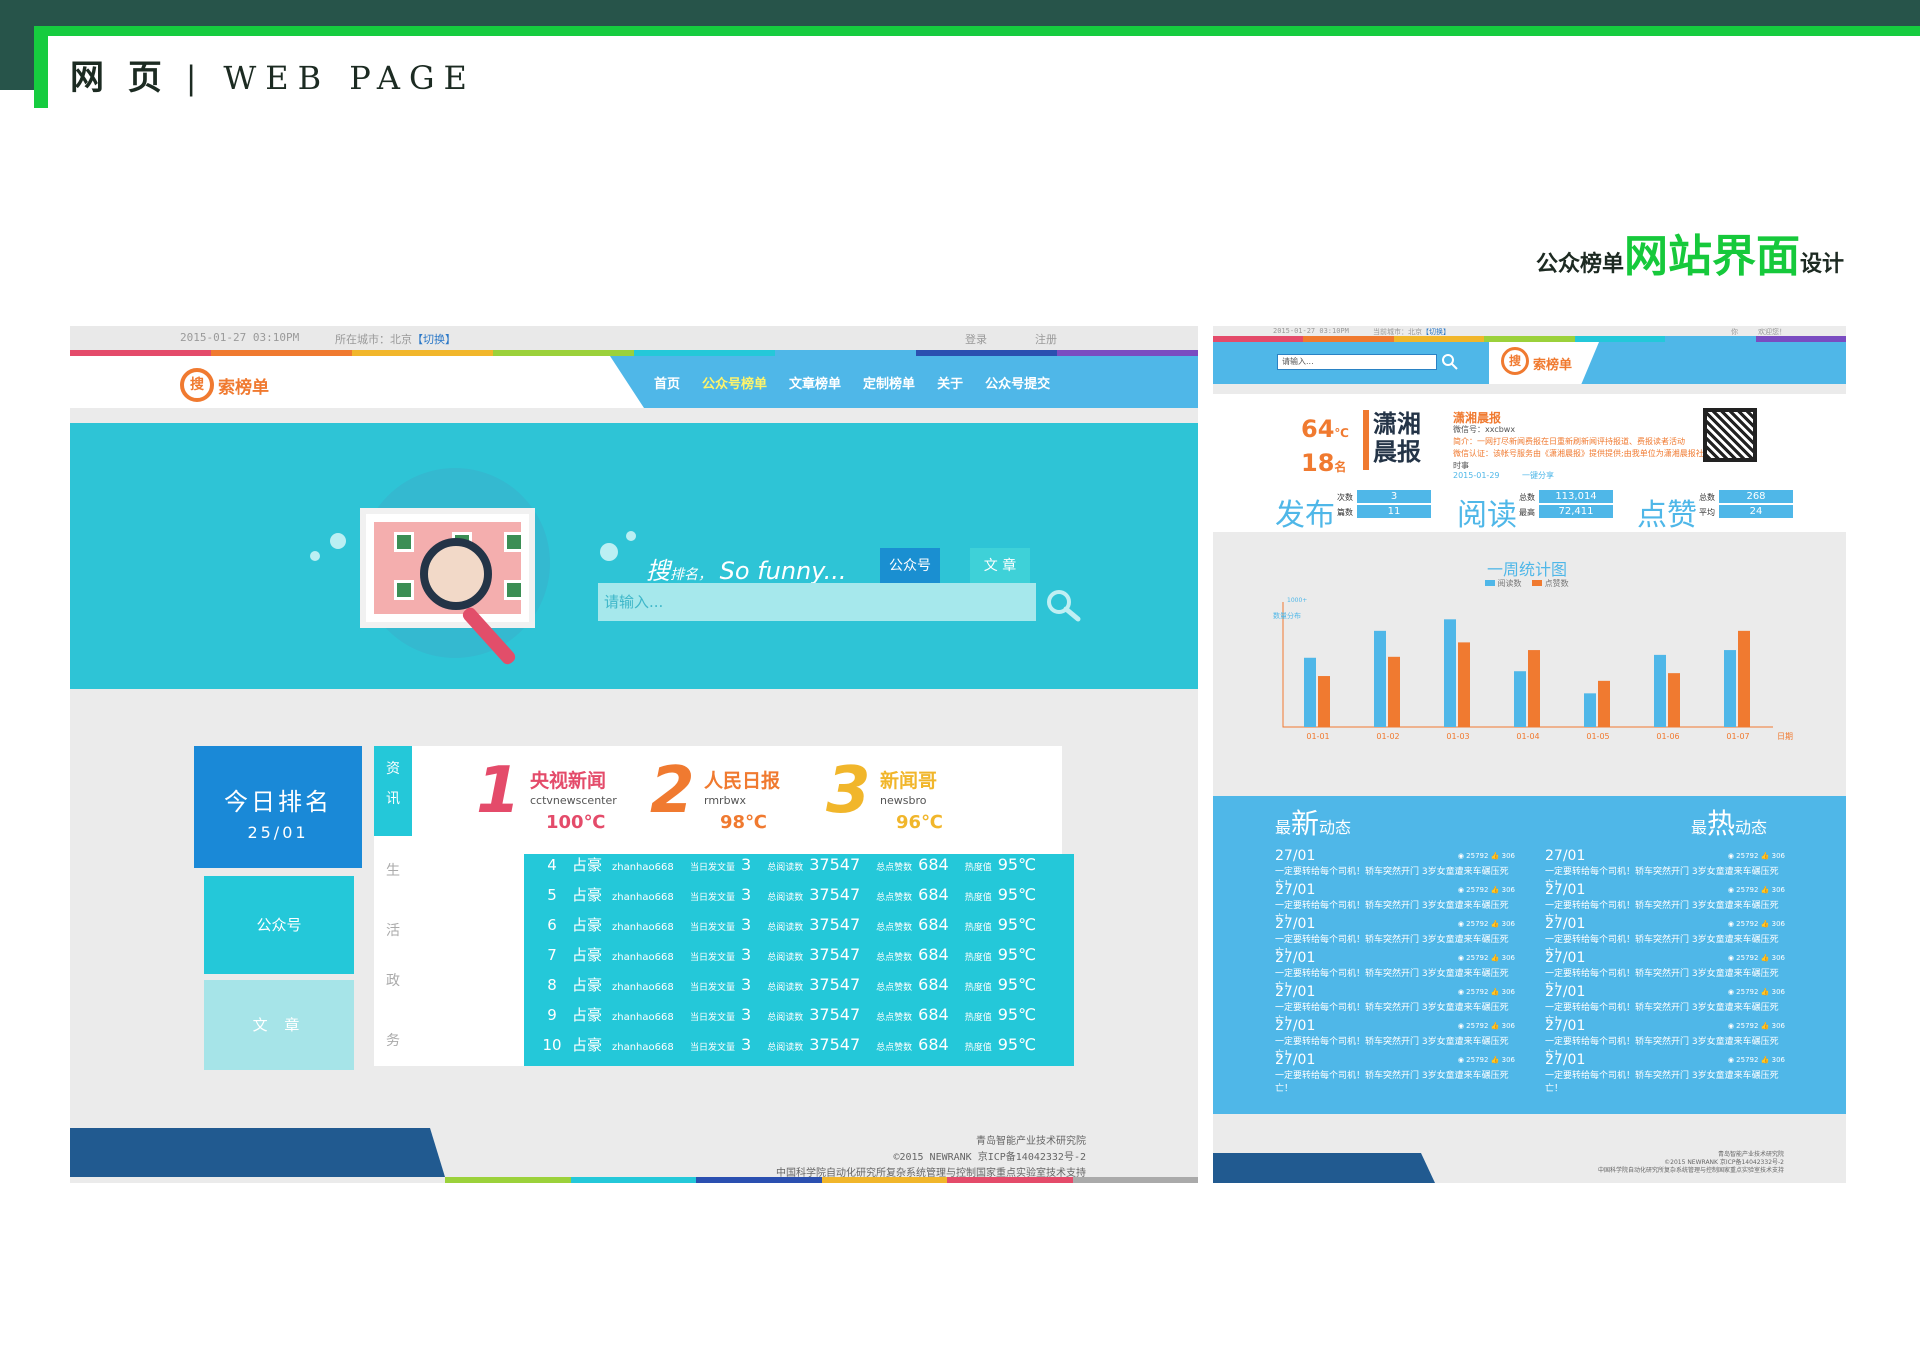  Describe the element at coordinates (279, 925) in the screenshot. I see `category-accounts-button: 公众号` at that location.